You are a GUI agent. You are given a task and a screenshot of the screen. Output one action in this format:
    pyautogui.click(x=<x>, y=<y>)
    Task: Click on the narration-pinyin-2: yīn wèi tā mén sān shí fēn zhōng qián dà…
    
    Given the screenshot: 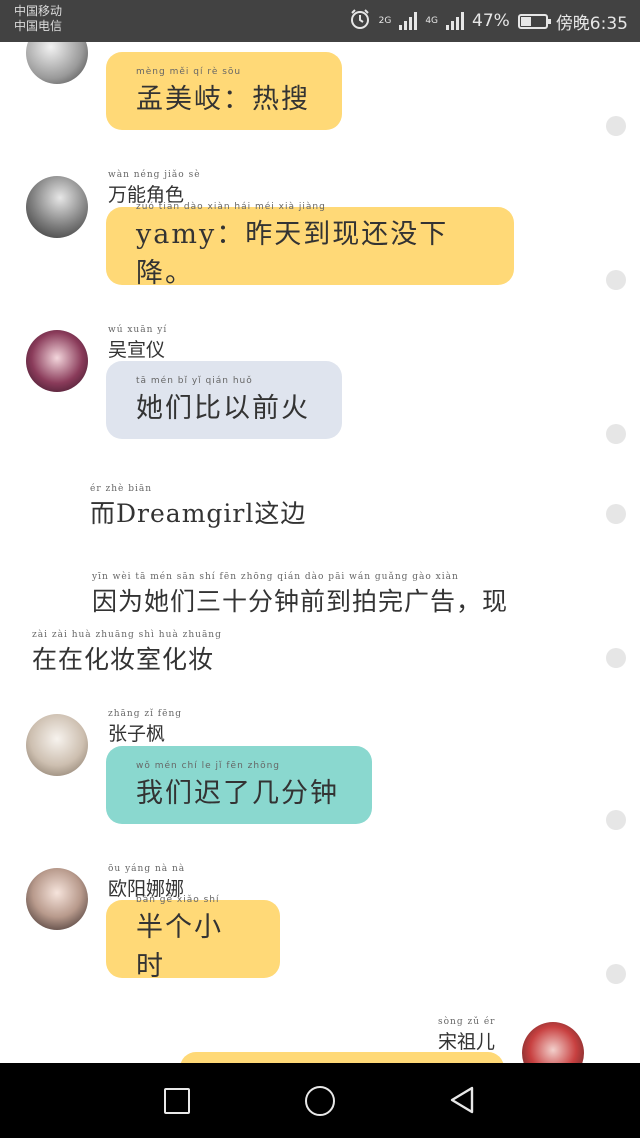 What is the action you would take?
    pyautogui.click(x=275, y=577)
    